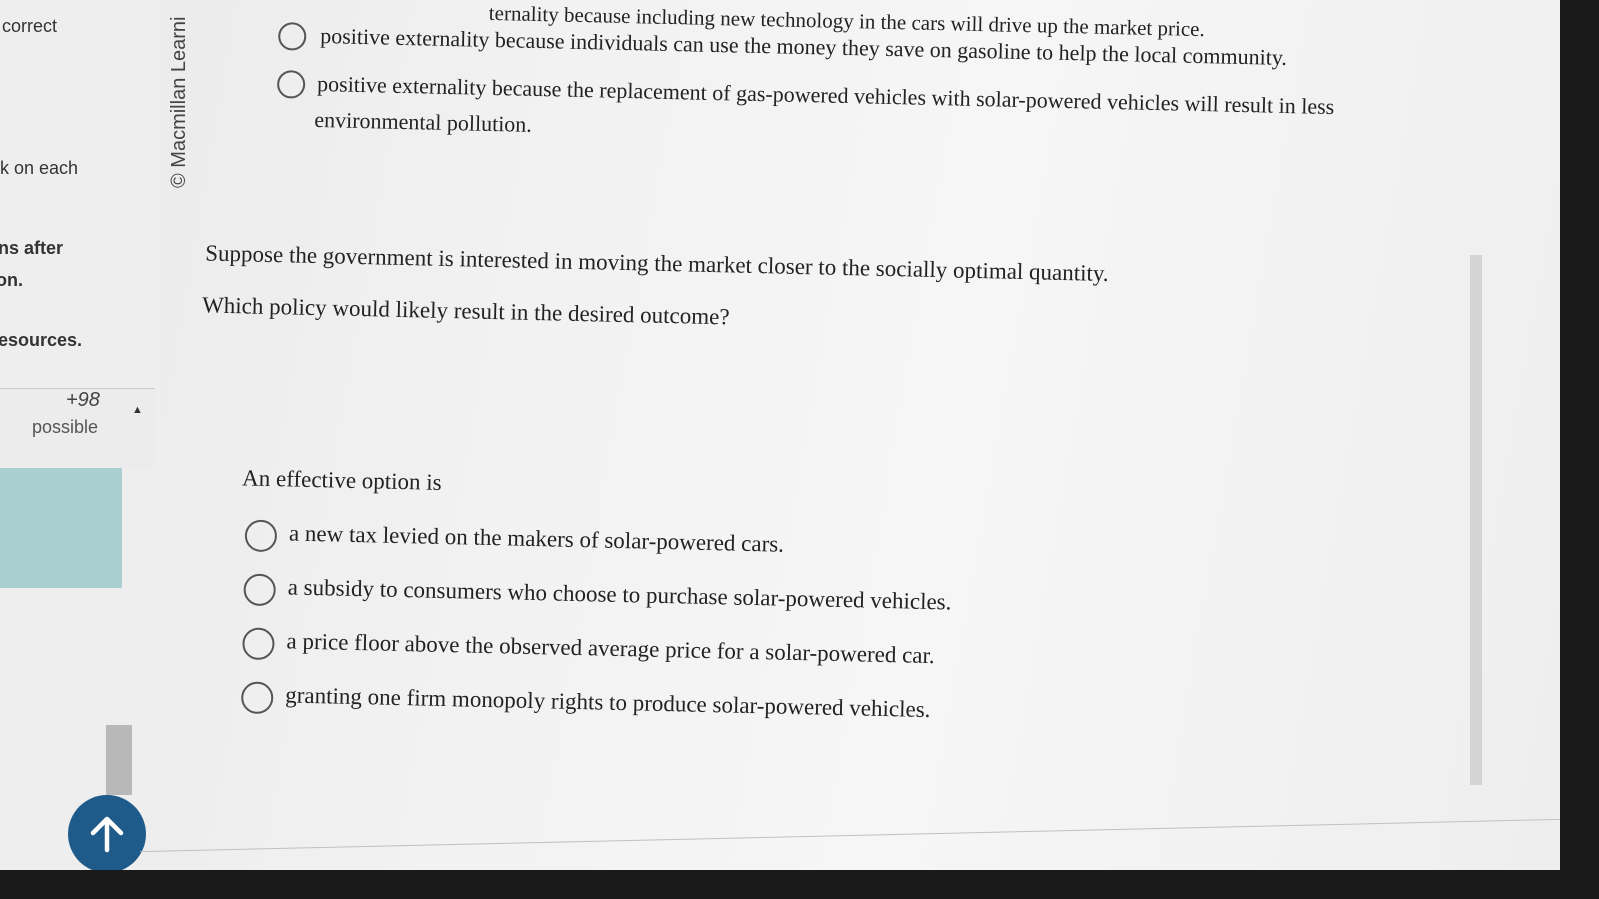 The width and height of the screenshot is (1599, 899). I want to click on answer-radio-subsidy, so click(260, 590).